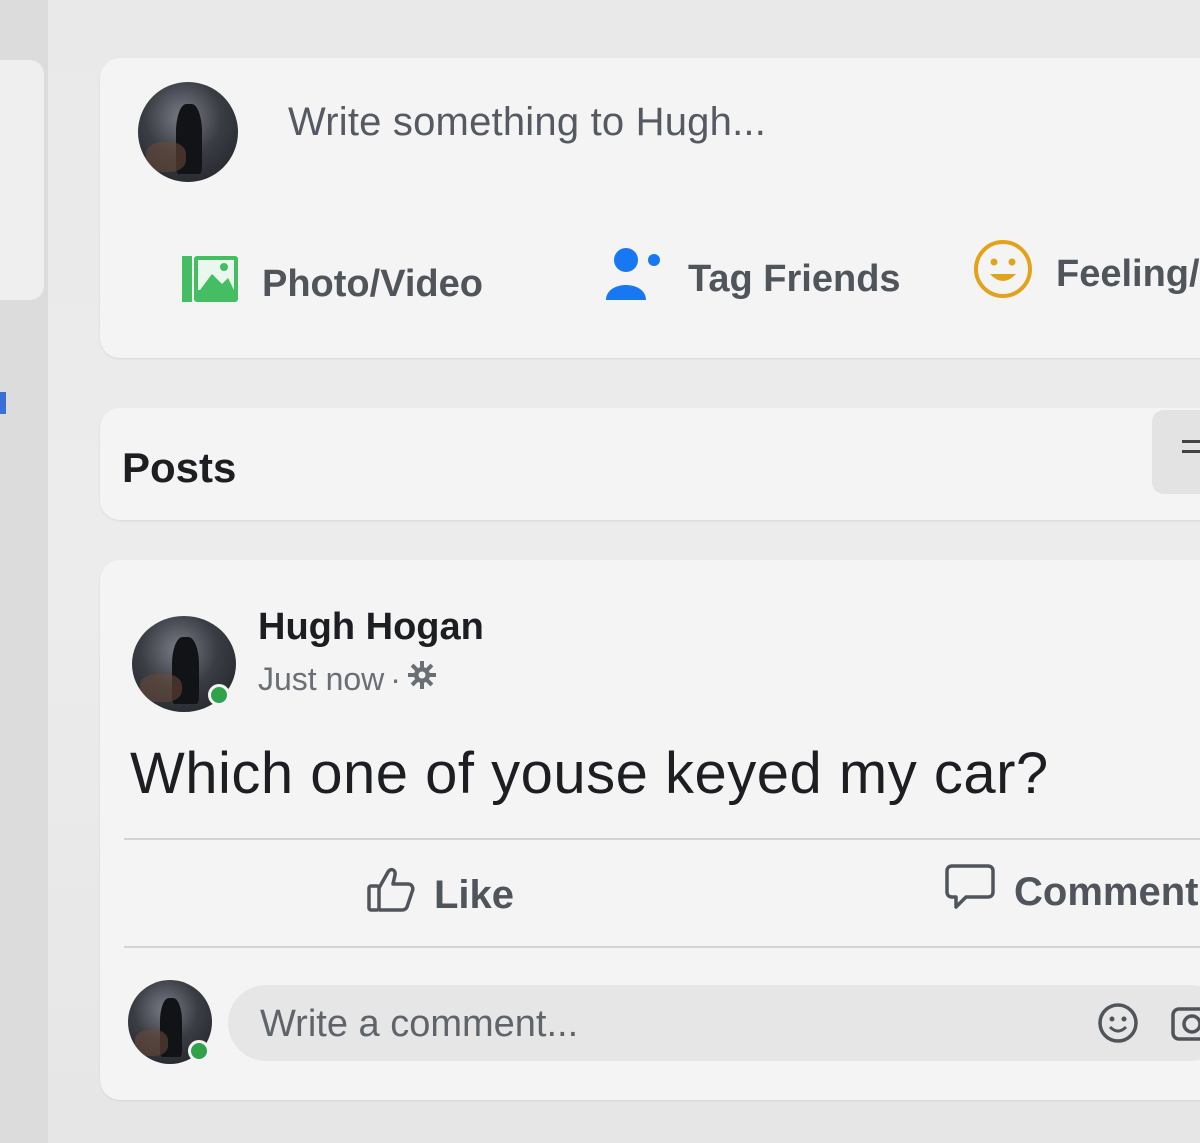 This screenshot has height=1143, width=1200. I want to click on photo-video-icon, so click(210, 284).